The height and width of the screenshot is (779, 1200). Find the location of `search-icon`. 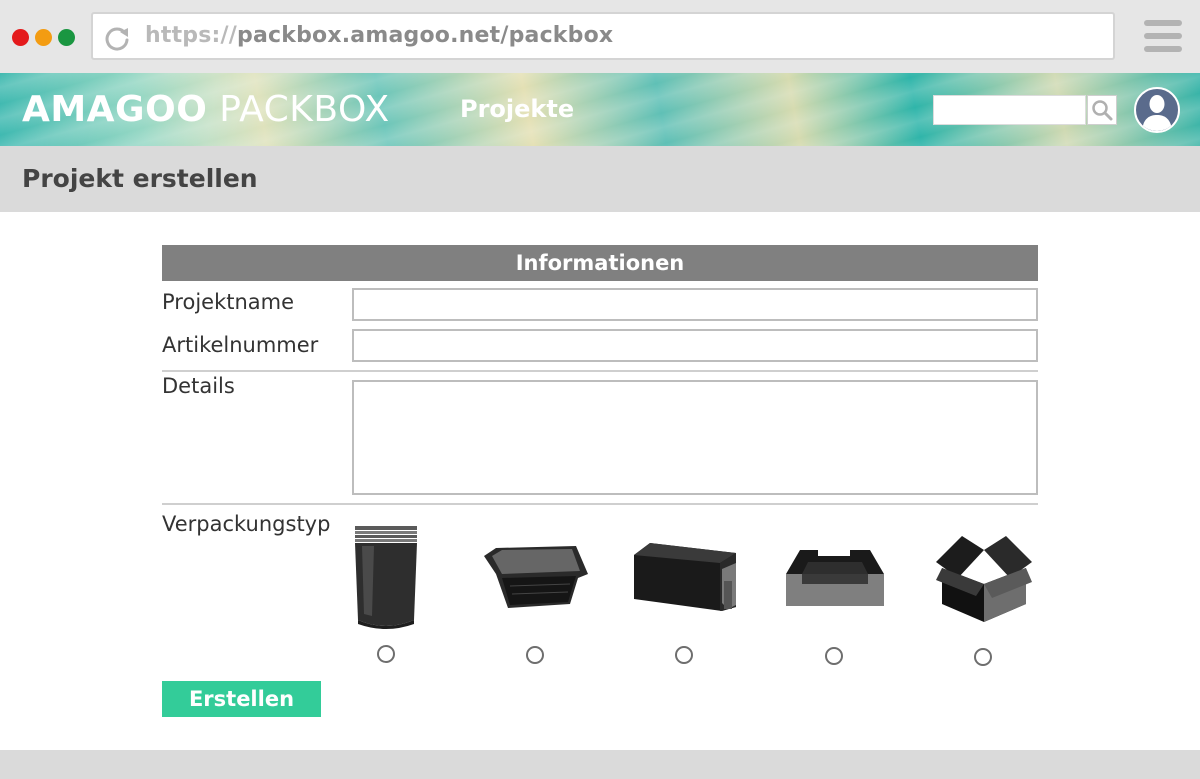

search-icon is located at coordinates (1102, 110).